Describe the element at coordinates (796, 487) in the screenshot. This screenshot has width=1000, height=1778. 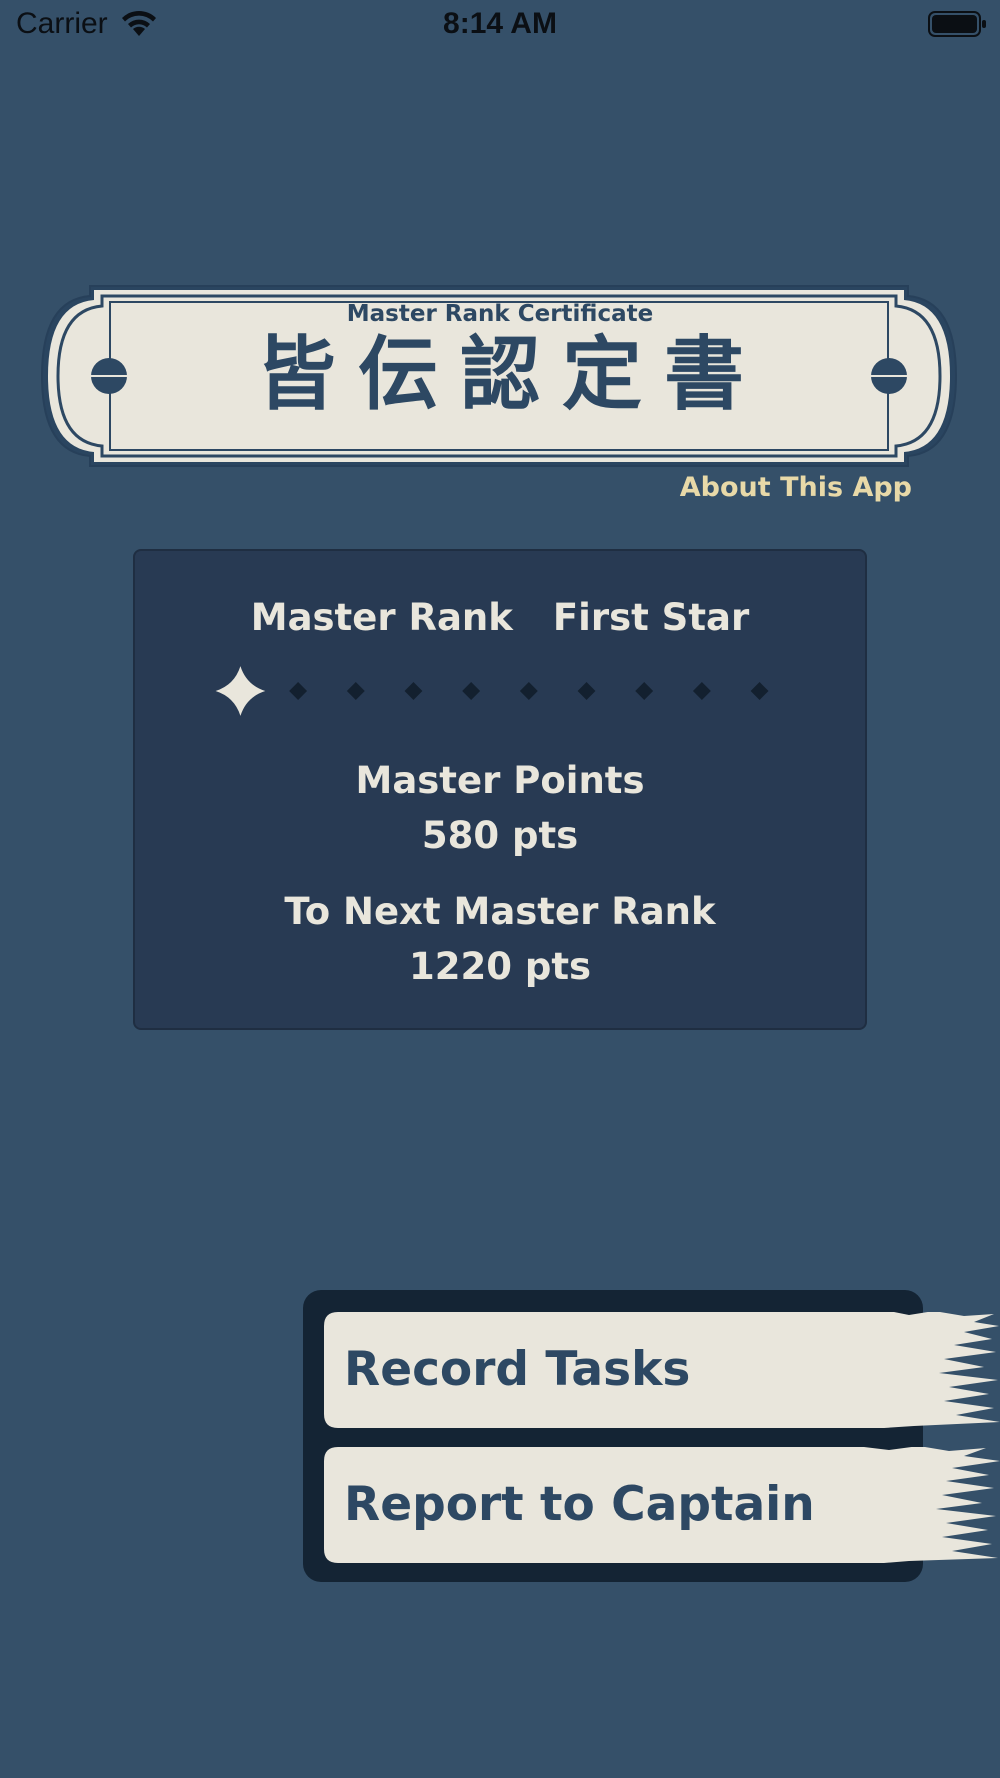
I see `about-app-link: About This App` at that location.